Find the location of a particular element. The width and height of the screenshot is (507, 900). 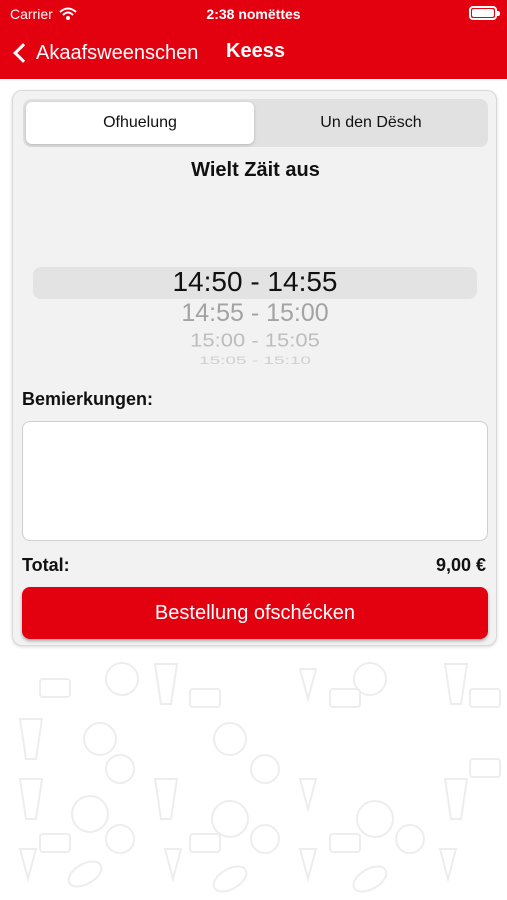

remarks-label: Bemierkungen: is located at coordinates (88, 399).